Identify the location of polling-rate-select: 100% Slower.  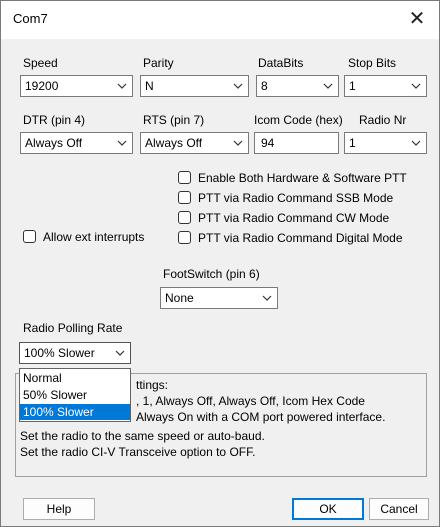
(75, 353).